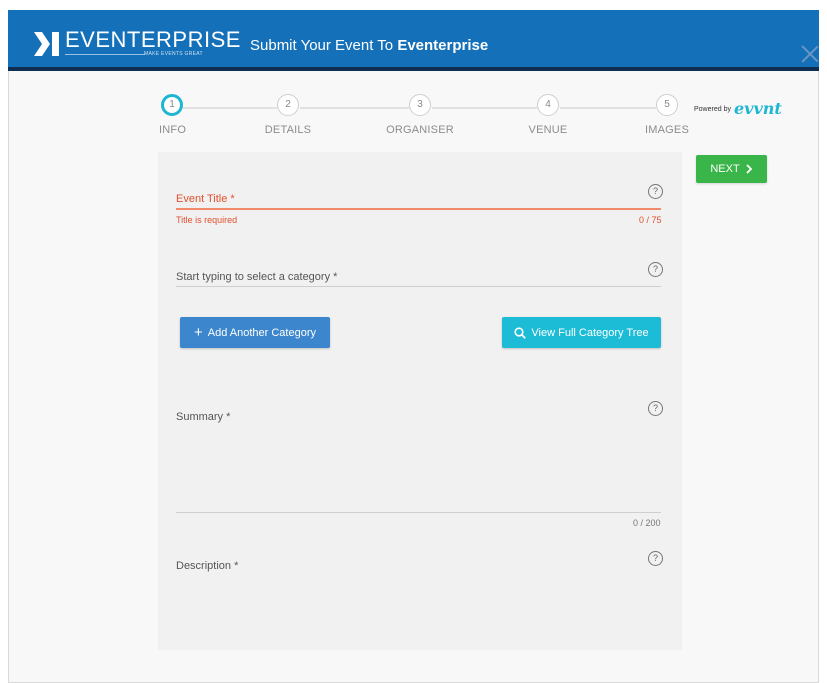 The image size is (827, 683). Describe the element at coordinates (418, 209) in the screenshot. I see `event-title-input` at that location.